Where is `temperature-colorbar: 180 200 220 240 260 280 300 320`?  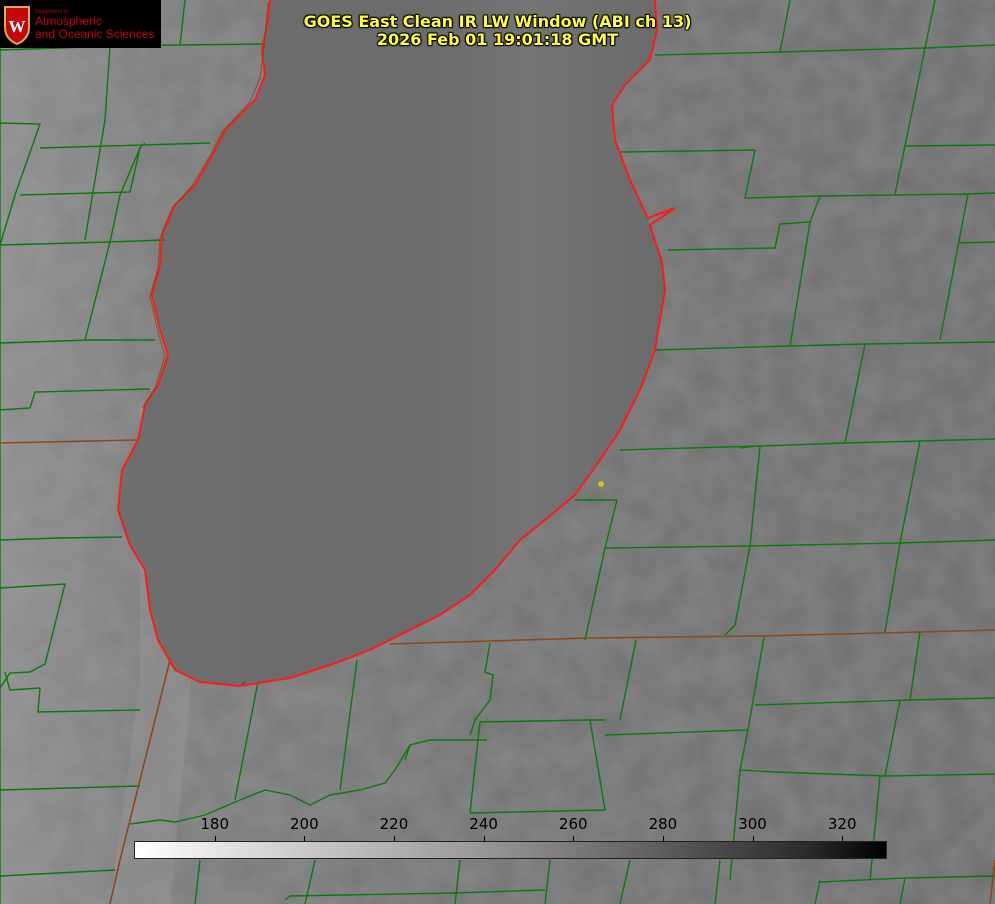
temperature-colorbar: 180 200 220 240 260 280 300 320 is located at coordinates (510, 837).